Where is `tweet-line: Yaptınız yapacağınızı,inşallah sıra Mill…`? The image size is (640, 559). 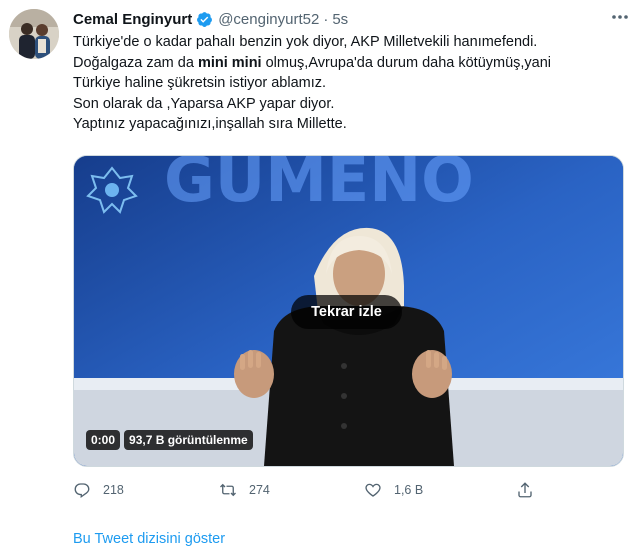
tweet-line: Yaptınız yapacağınızı,inşallah sıra Mill… is located at coordinates (210, 124).